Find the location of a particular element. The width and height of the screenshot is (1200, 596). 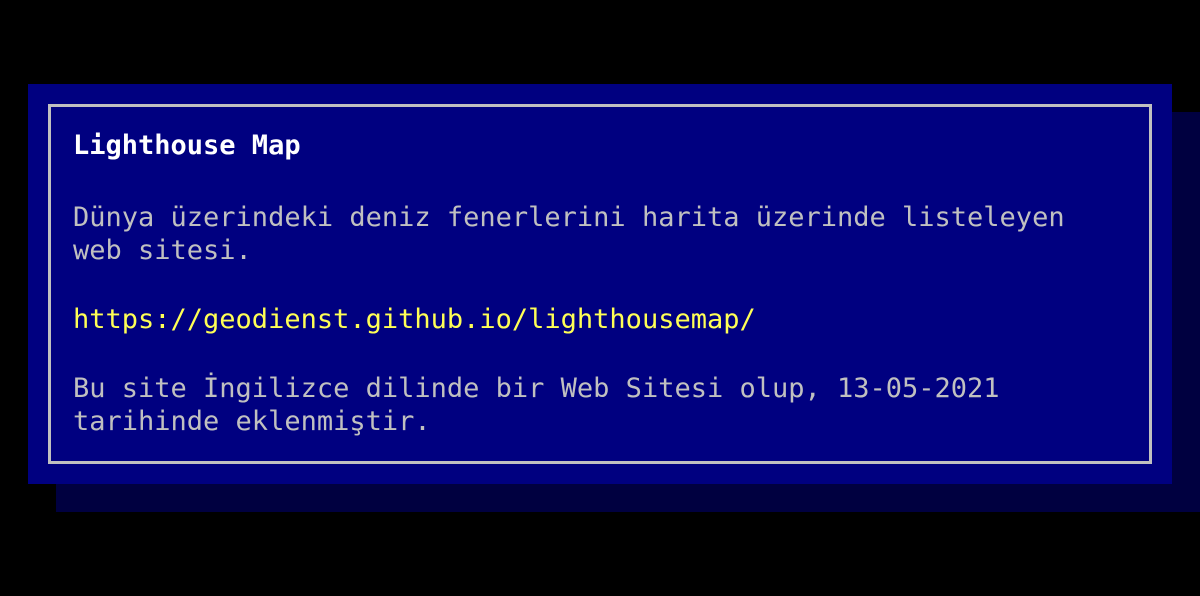

dialog-title: Lighthouse Map is located at coordinates (187, 145).